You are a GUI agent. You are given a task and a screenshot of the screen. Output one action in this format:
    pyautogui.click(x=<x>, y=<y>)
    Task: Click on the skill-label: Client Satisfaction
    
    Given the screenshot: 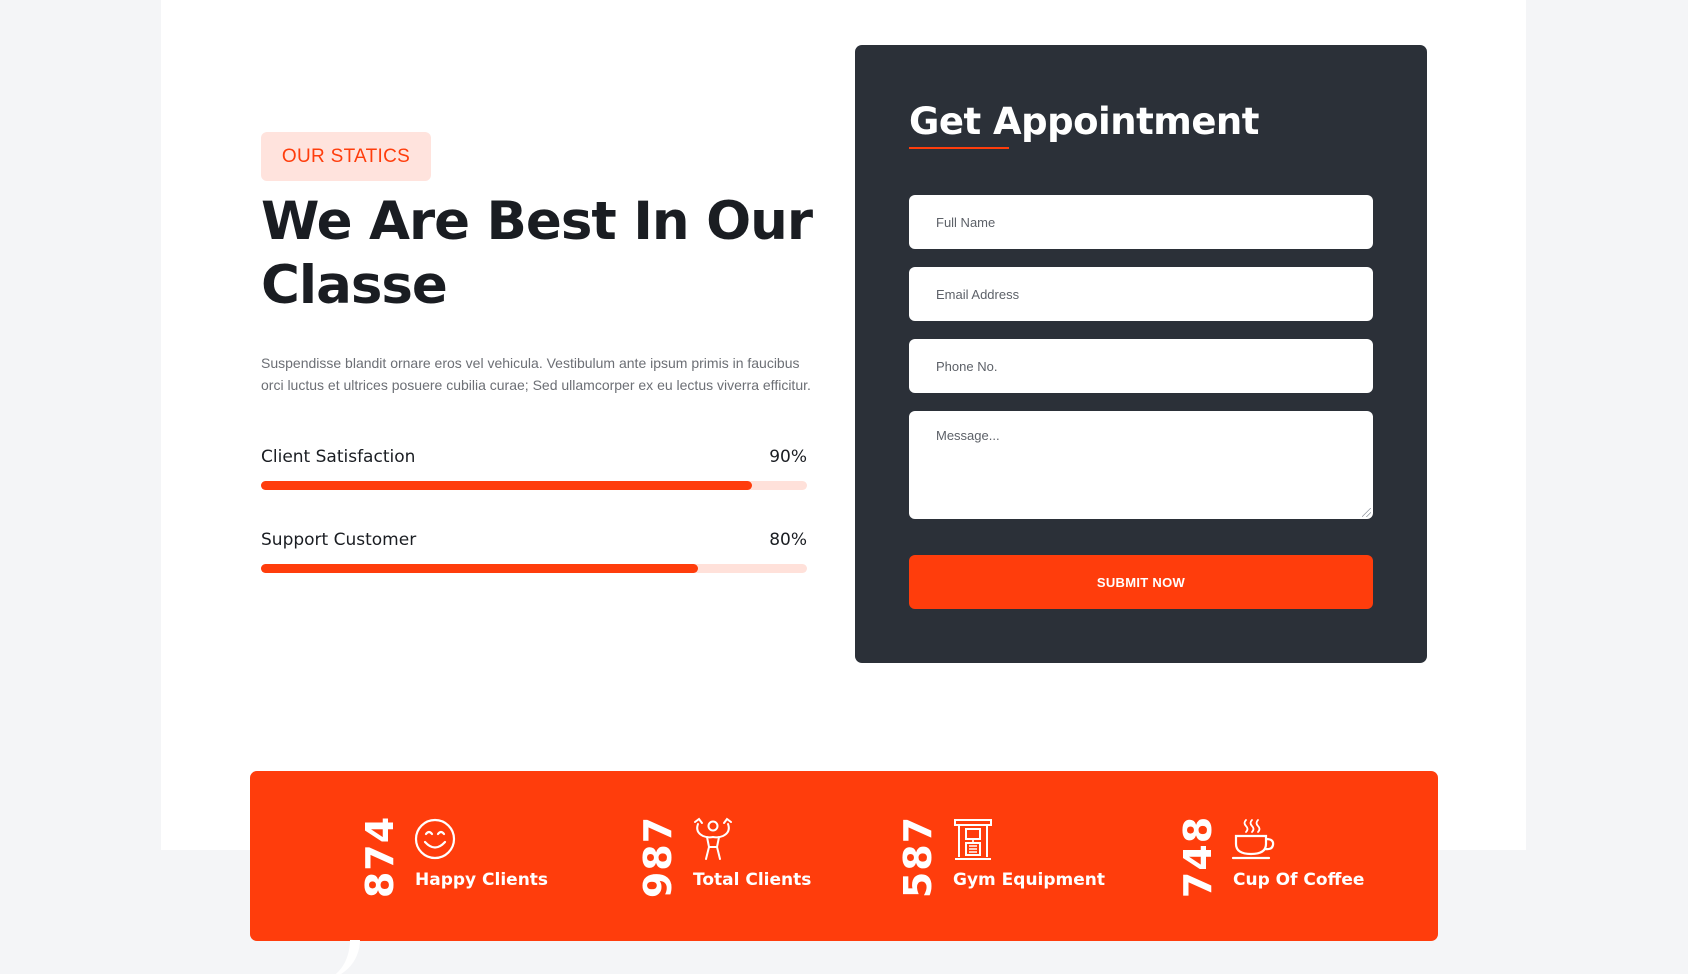 What is the action you would take?
    pyautogui.click(x=338, y=457)
    